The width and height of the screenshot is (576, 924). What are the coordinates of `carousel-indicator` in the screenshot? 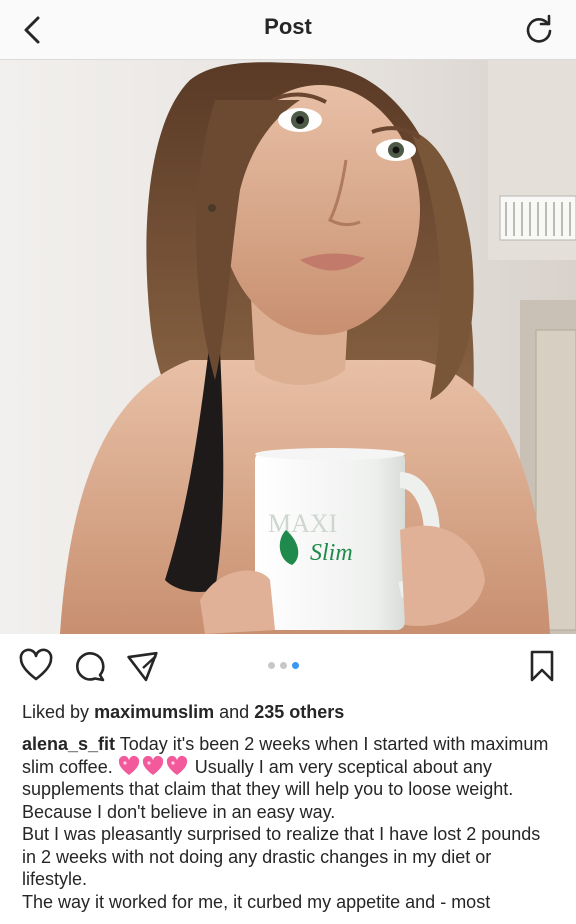 It's located at (283, 665).